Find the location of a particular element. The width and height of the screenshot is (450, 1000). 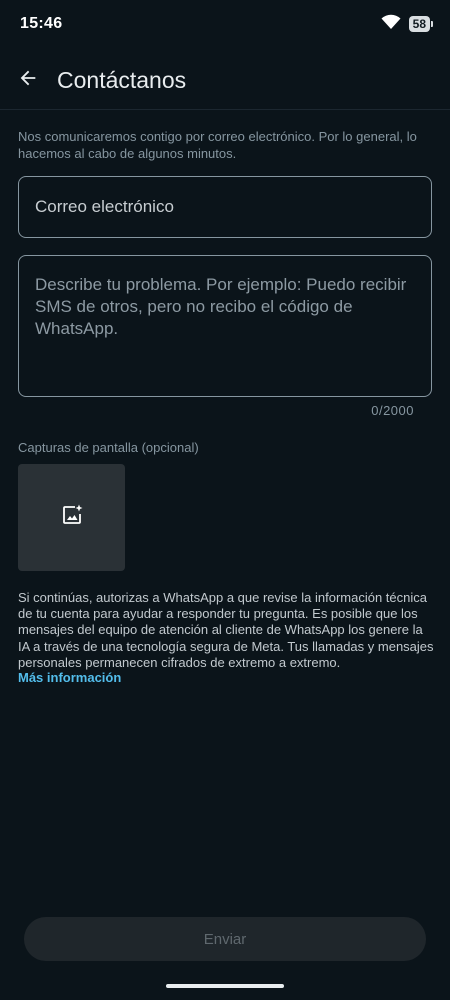

description-field is located at coordinates (225, 326).